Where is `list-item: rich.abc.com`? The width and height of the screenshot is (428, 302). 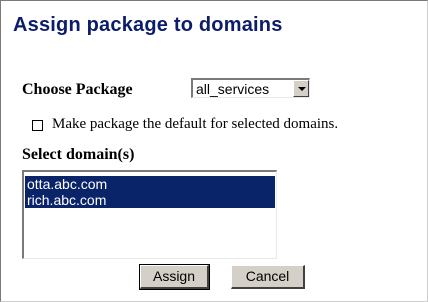
list-item: rich.abc.com is located at coordinates (150, 200).